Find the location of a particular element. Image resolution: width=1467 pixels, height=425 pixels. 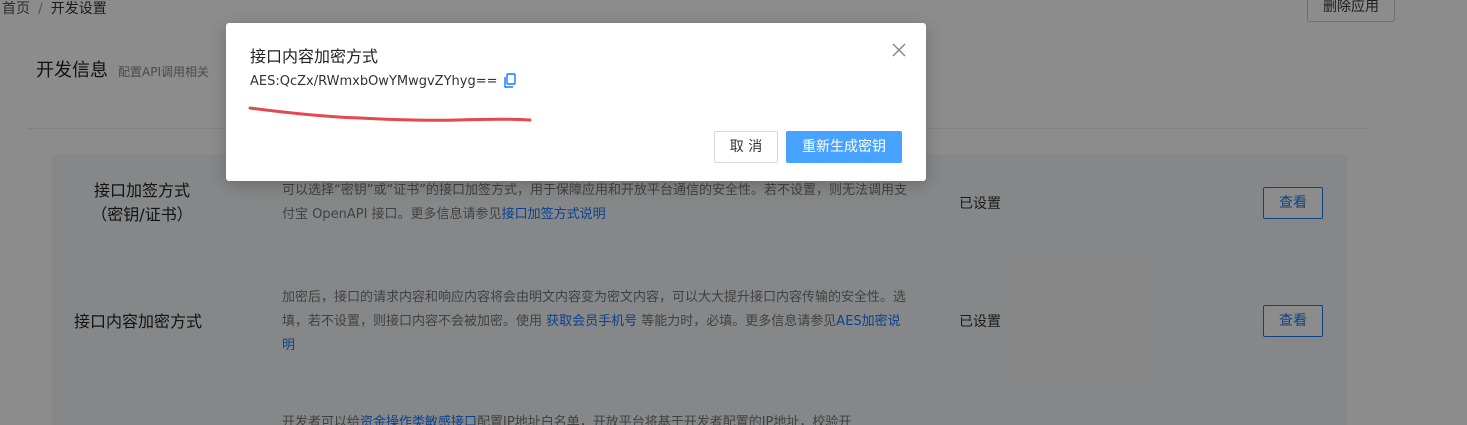

close-icon is located at coordinates (899, 50).